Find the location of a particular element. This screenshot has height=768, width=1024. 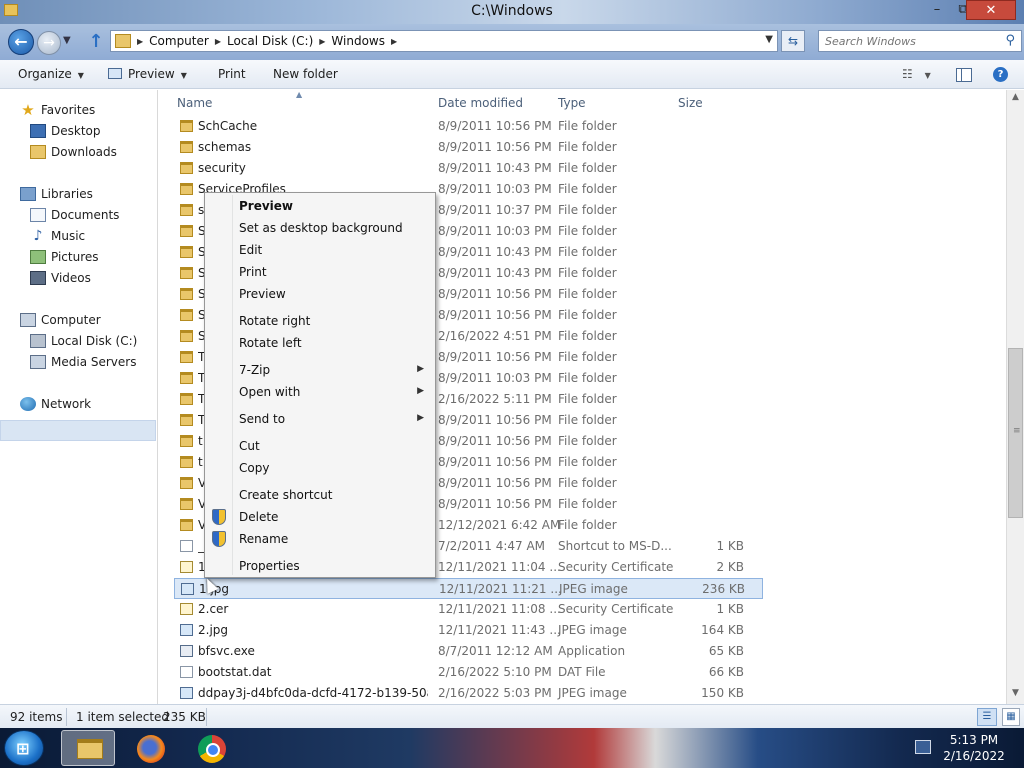

nav-computer: Computer is located at coordinates (60, 320).